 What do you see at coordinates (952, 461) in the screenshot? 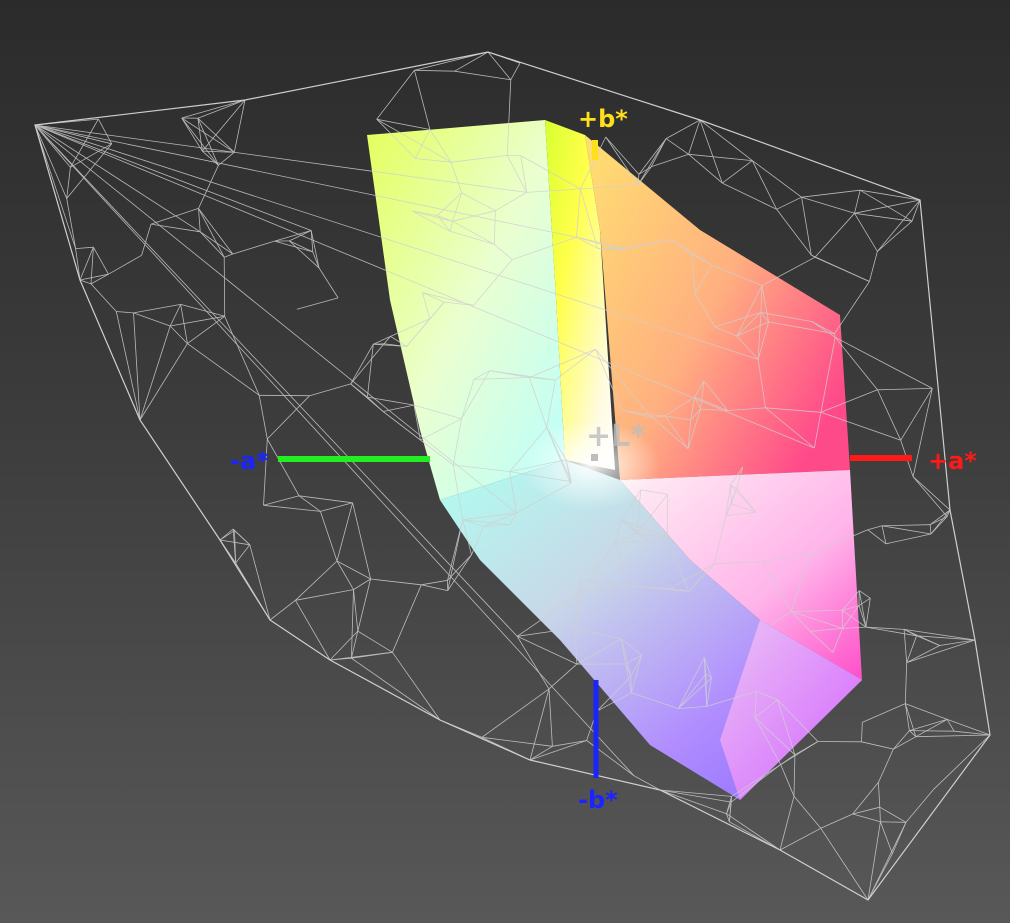
I see `plus-a-axis-label: +a*` at bounding box center [952, 461].